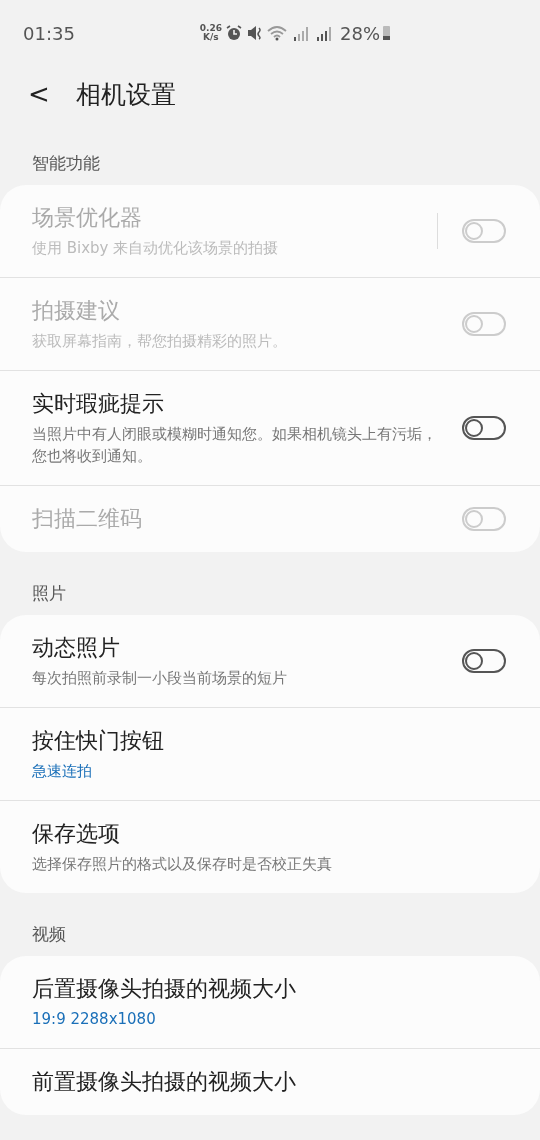  Describe the element at coordinates (160, 341) in the screenshot. I see `setting-description: 获取屏幕指南，帮您拍摄精彩的照片。` at that location.